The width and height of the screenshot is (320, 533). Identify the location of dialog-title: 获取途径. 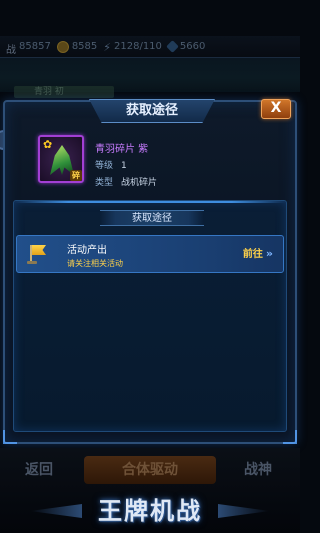
(152, 111).